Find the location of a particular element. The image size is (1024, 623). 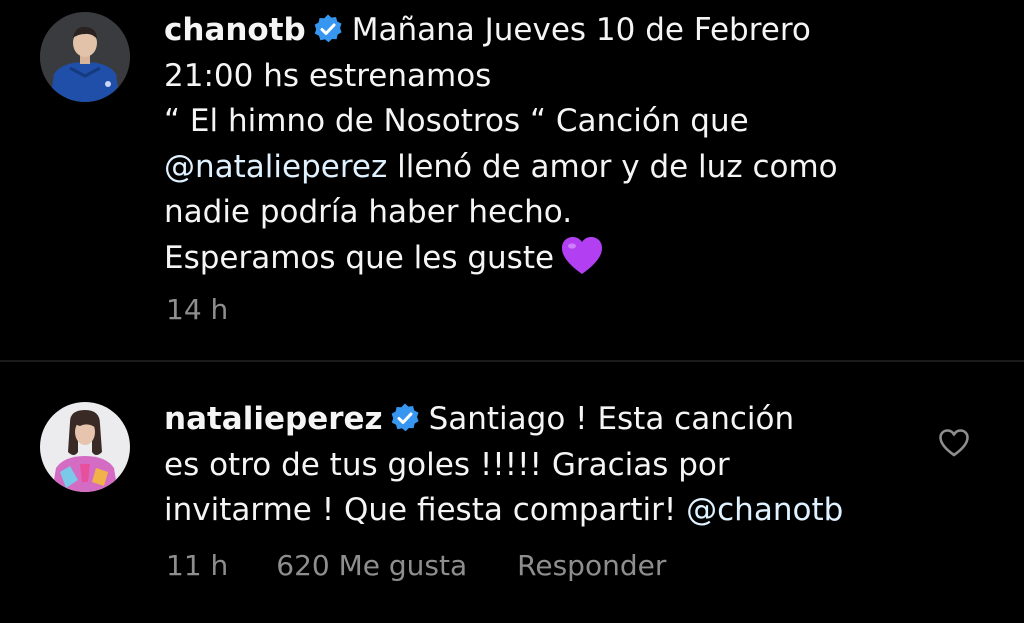

caption-line-5: nadie podría haber hecho. is located at coordinates (368, 212).